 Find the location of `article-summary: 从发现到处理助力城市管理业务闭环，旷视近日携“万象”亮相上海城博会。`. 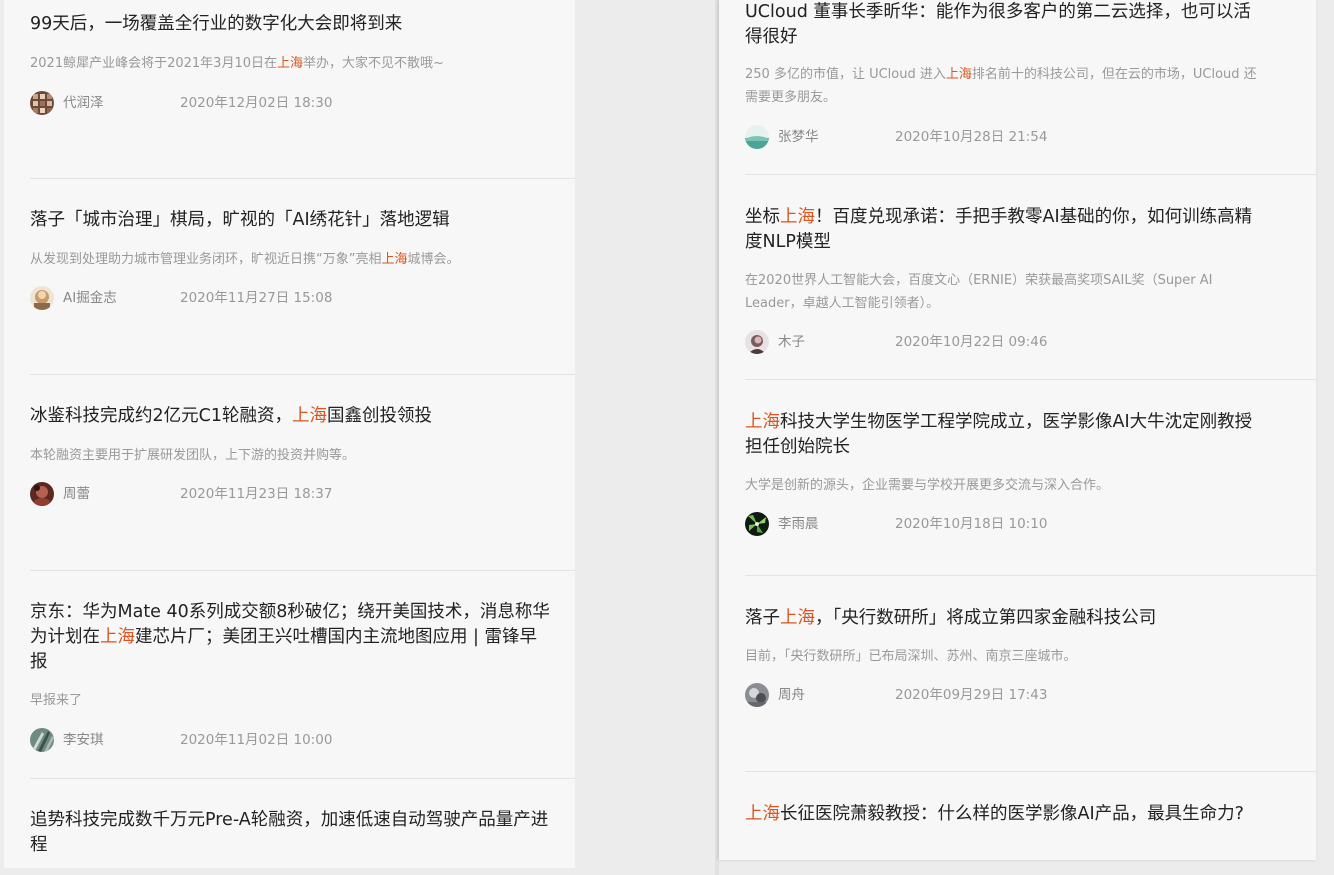

article-summary: 从发现到处理助力城市管理业务闭环，旷视近日携“万象”亮相上海城博会。 is located at coordinates (290, 259).